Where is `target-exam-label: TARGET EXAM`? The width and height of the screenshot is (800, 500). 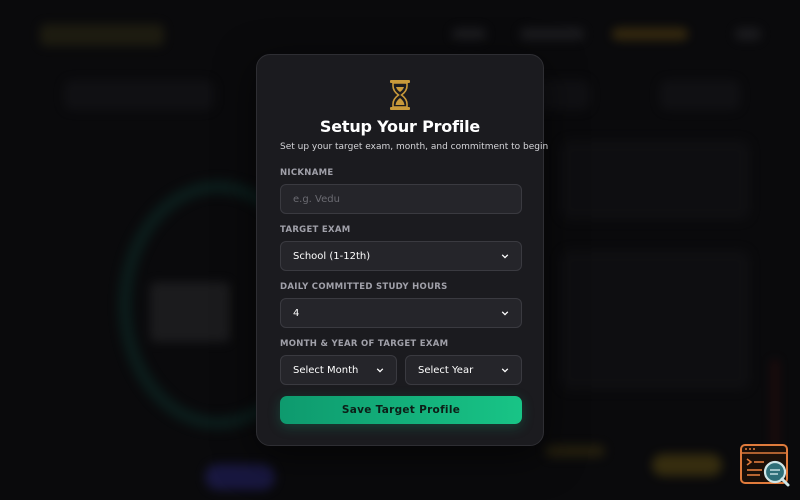 target-exam-label: TARGET EXAM is located at coordinates (315, 230).